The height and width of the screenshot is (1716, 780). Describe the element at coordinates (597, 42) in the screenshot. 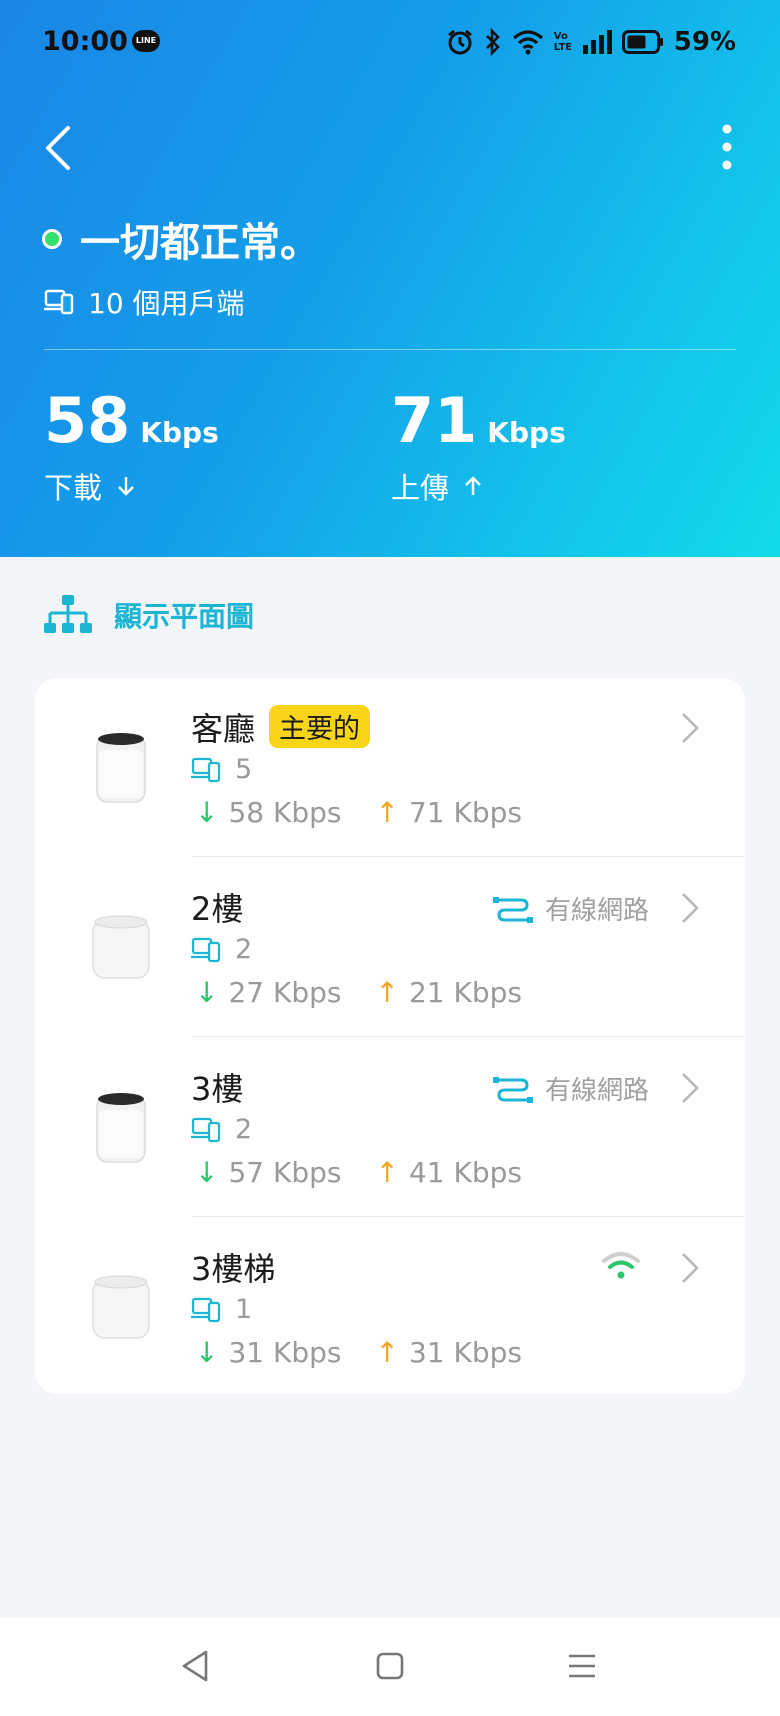

I see `signal-icon` at that location.